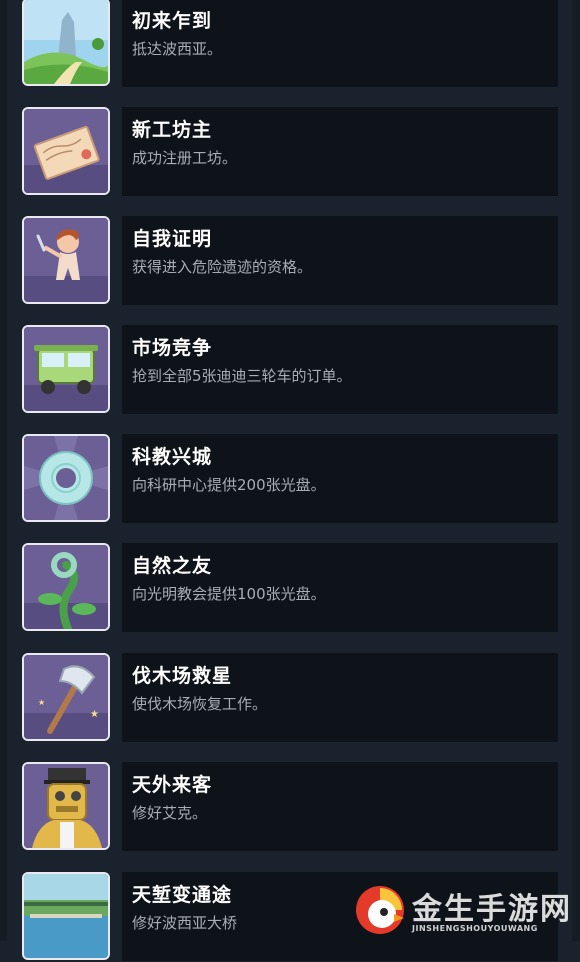 This screenshot has width=580, height=962. Describe the element at coordinates (185, 158) in the screenshot. I see `achievement-description: 成功注册工坊。` at that location.